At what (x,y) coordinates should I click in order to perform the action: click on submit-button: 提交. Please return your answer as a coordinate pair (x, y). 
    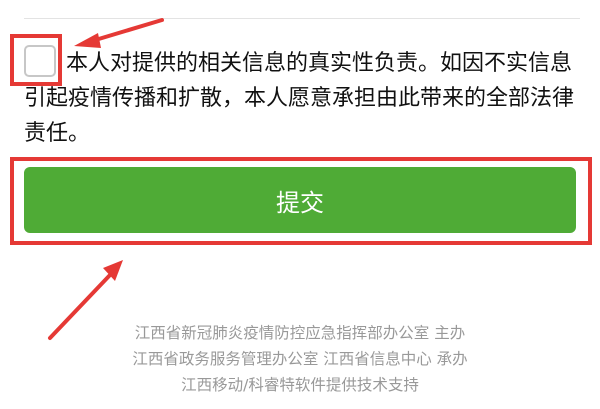
    Looking at the image, I should click on (300, 200).